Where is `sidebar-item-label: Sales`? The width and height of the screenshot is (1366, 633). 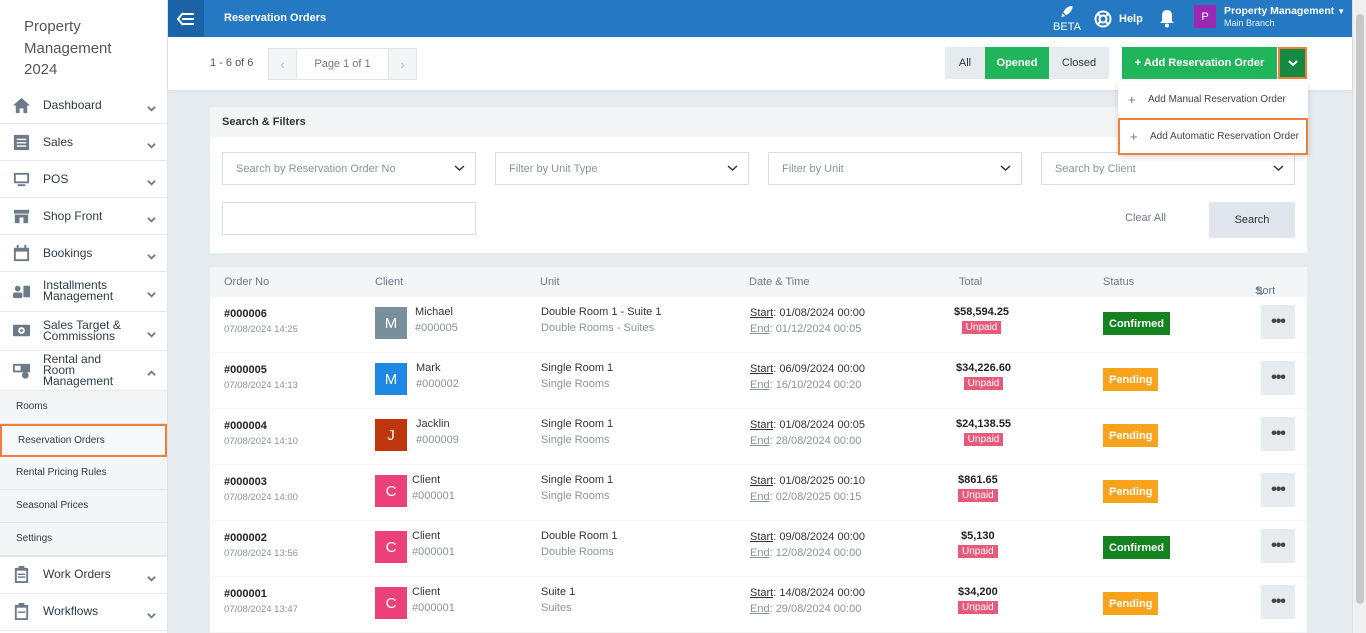
sidebar-item-label: Sales is located at coordinates (58, 141).